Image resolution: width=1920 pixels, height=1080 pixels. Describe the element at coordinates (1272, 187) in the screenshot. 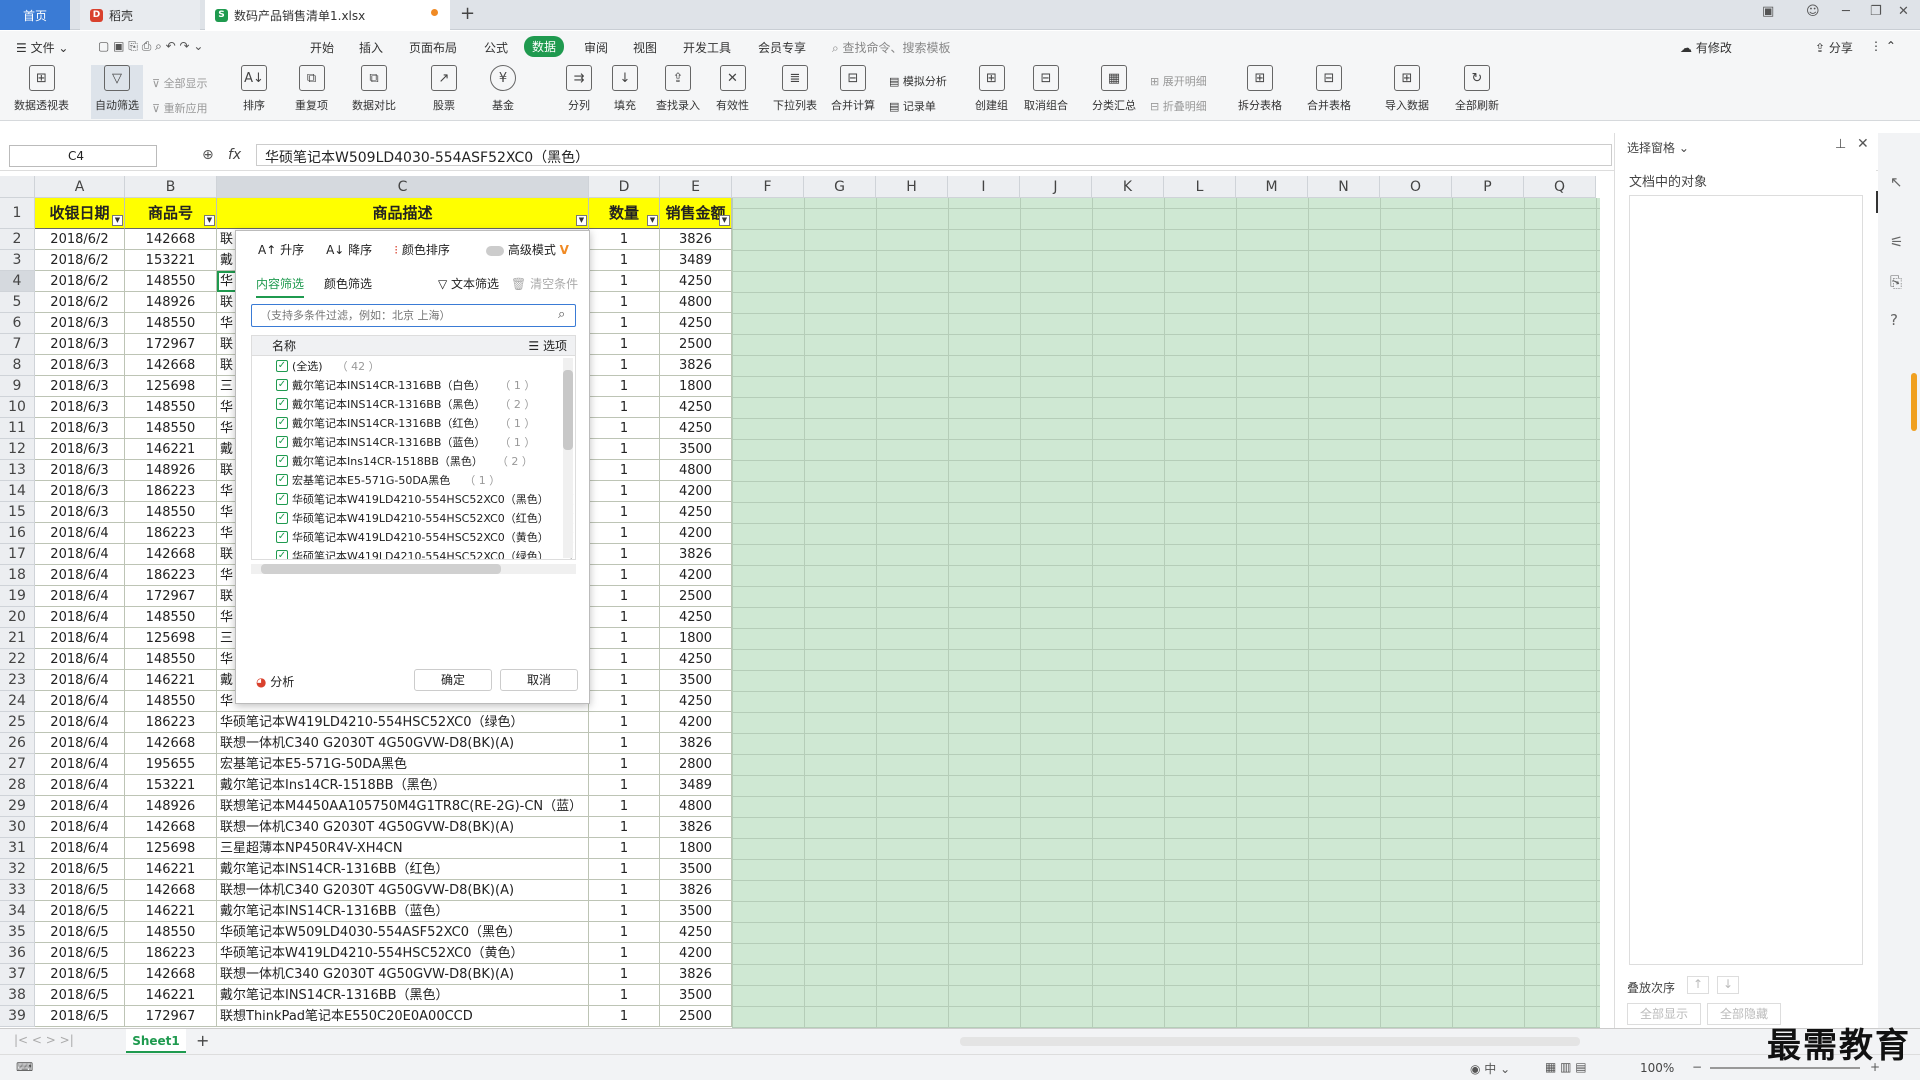

I see `column-header-m: M` at that location.